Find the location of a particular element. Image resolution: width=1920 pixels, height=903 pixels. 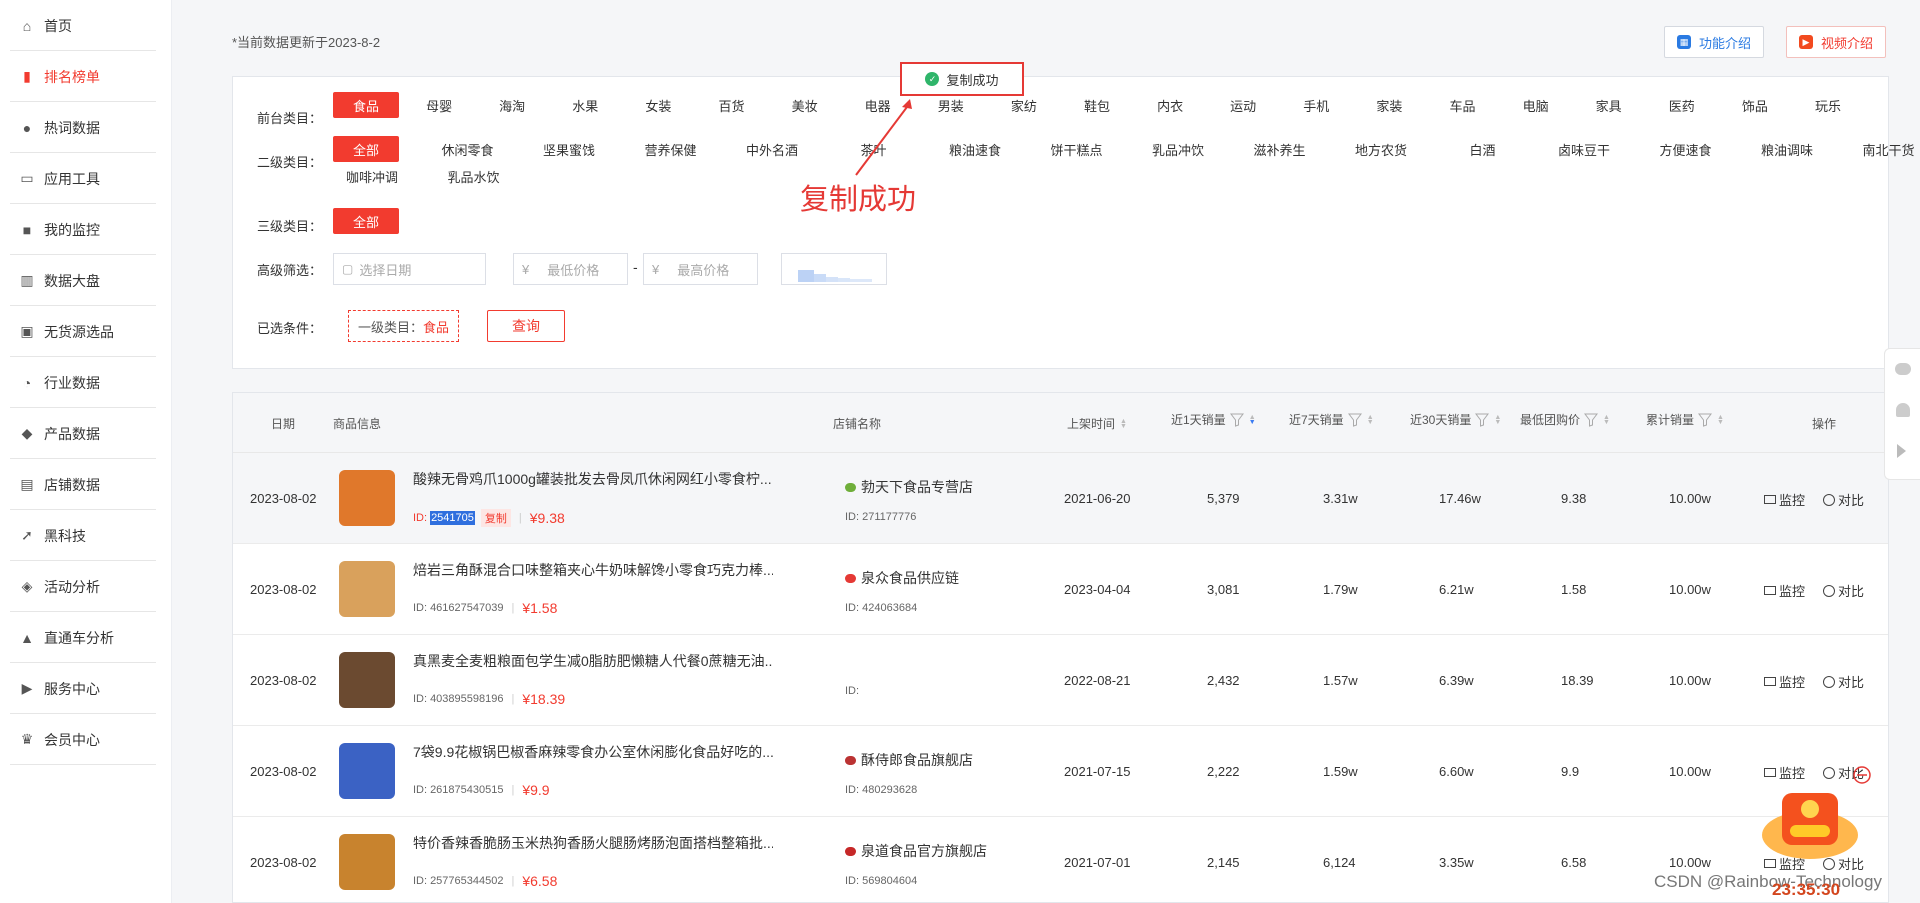

product-id: 403895598196 is located at coordinates (466, 699).